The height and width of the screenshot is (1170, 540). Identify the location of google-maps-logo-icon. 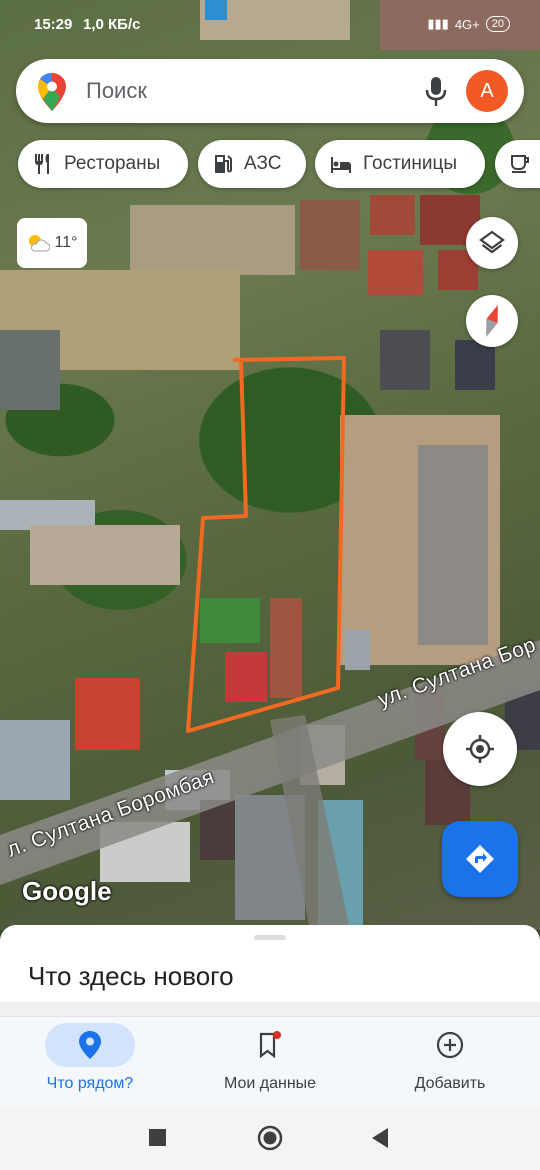
(52, 92).